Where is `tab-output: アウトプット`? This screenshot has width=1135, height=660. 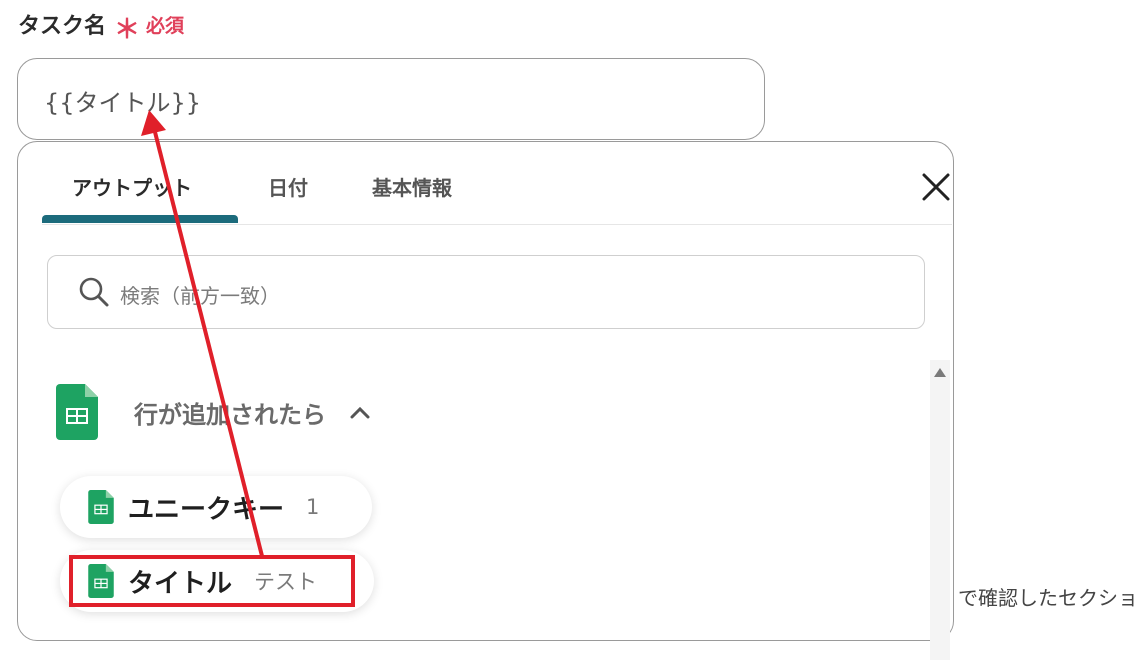 tab-output: アウトプット is located at coordinates (132, 186).